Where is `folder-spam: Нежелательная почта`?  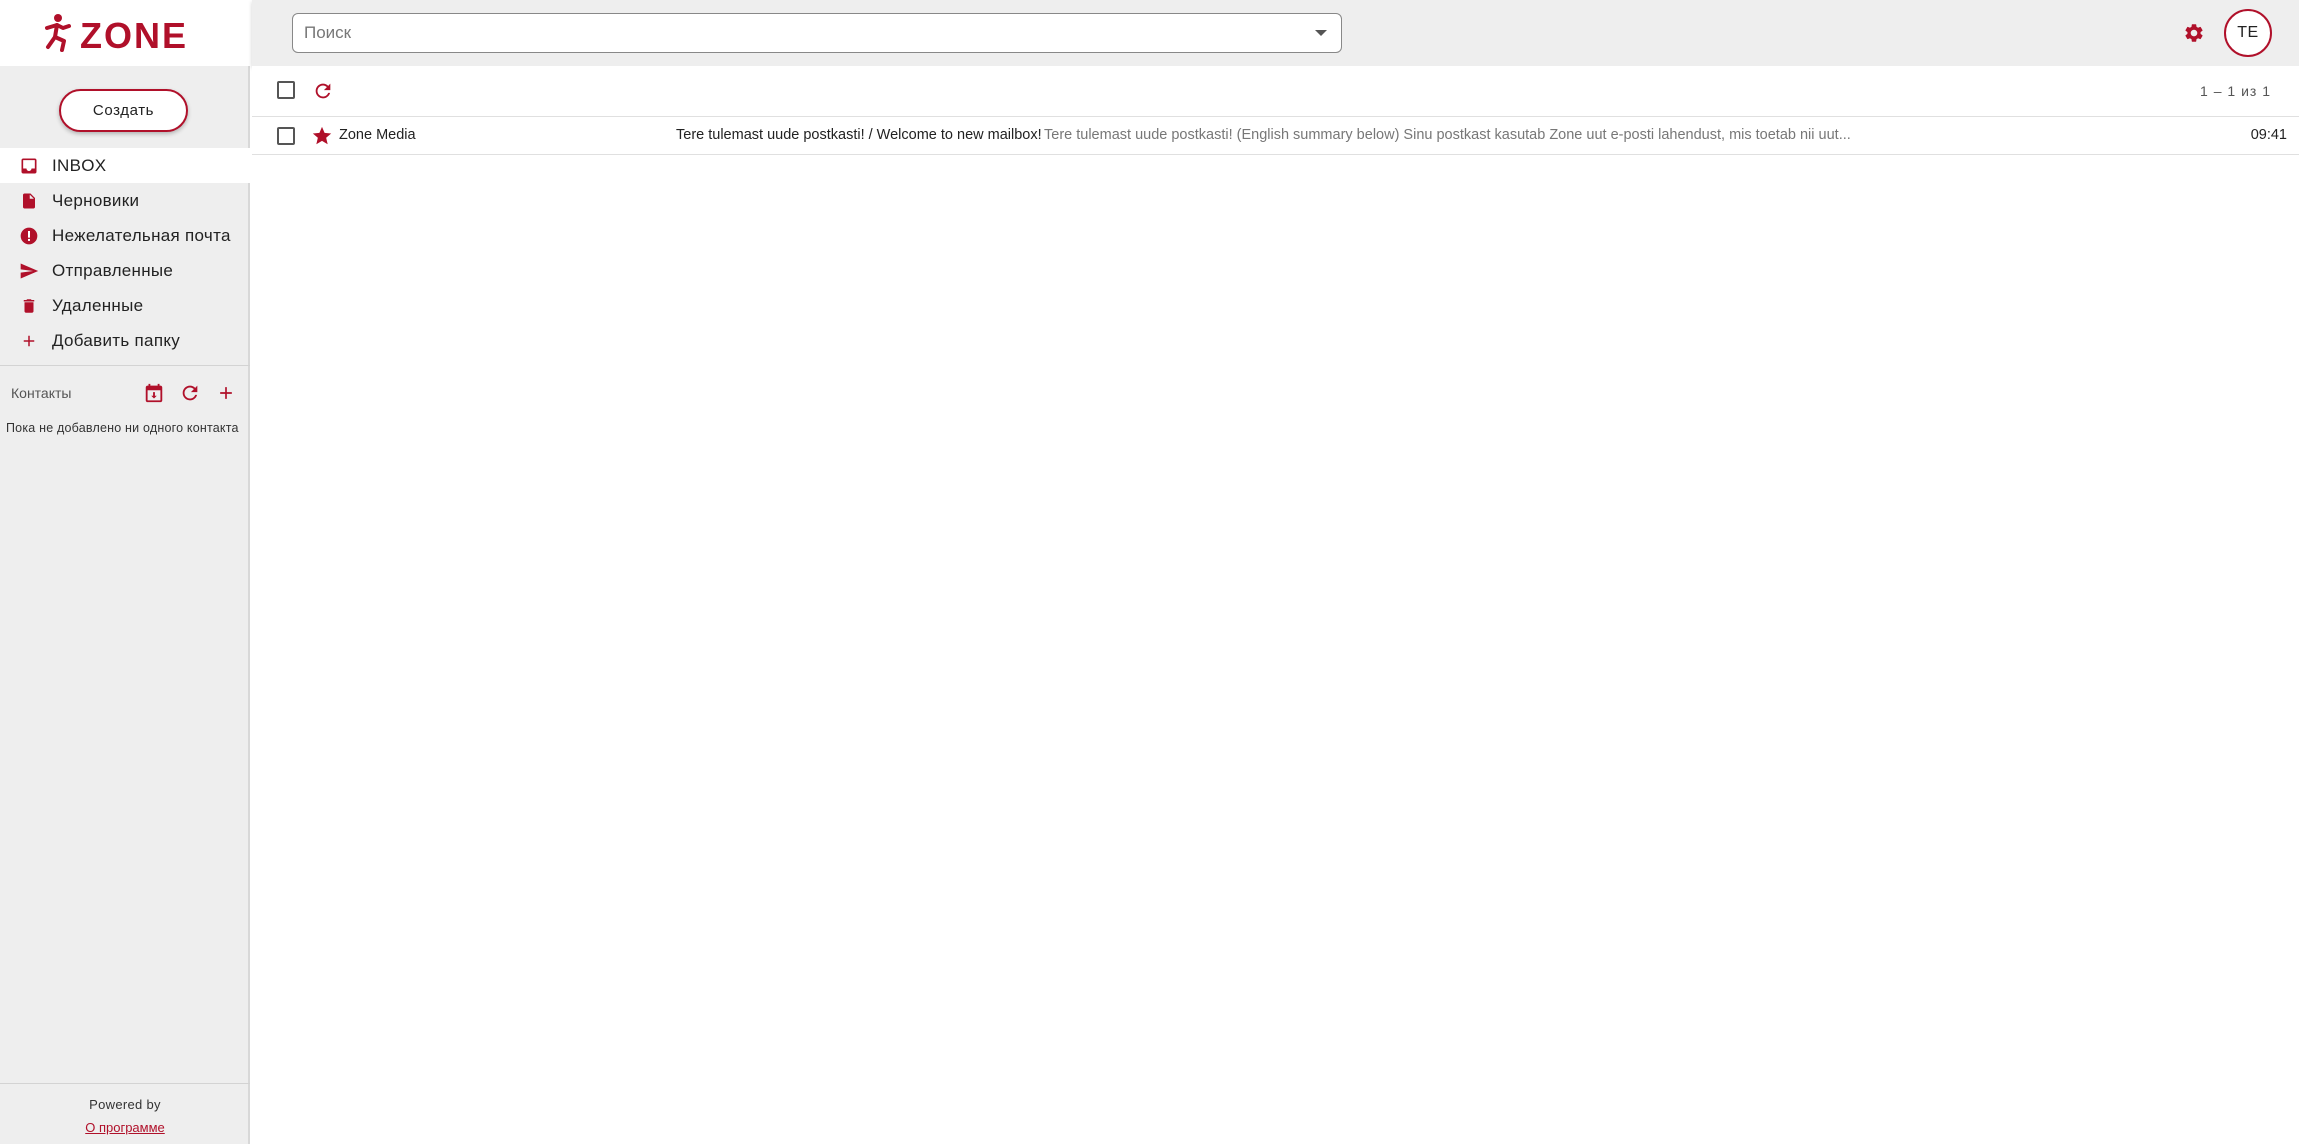
folder-spam: Нежелательная почта is located at coordinates (125, 235).